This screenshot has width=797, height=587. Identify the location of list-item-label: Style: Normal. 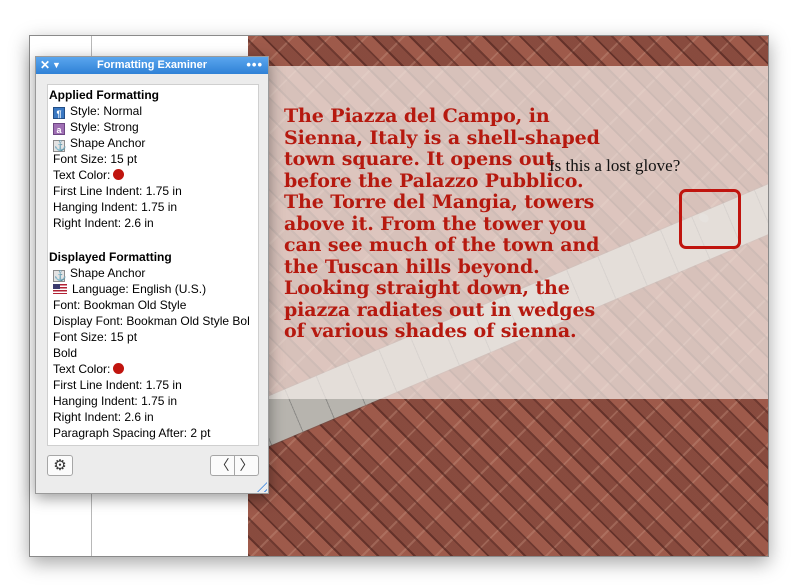
(106, 111).